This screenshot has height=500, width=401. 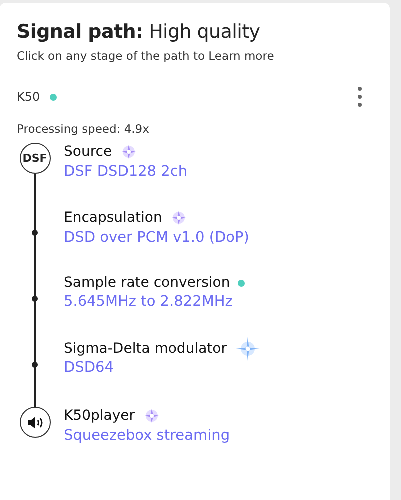 What do you see at coordinates (126, 172) in the screenshot?
I see `stage-value: DSF DSD128 2ch` at bounding box center [126, 172].